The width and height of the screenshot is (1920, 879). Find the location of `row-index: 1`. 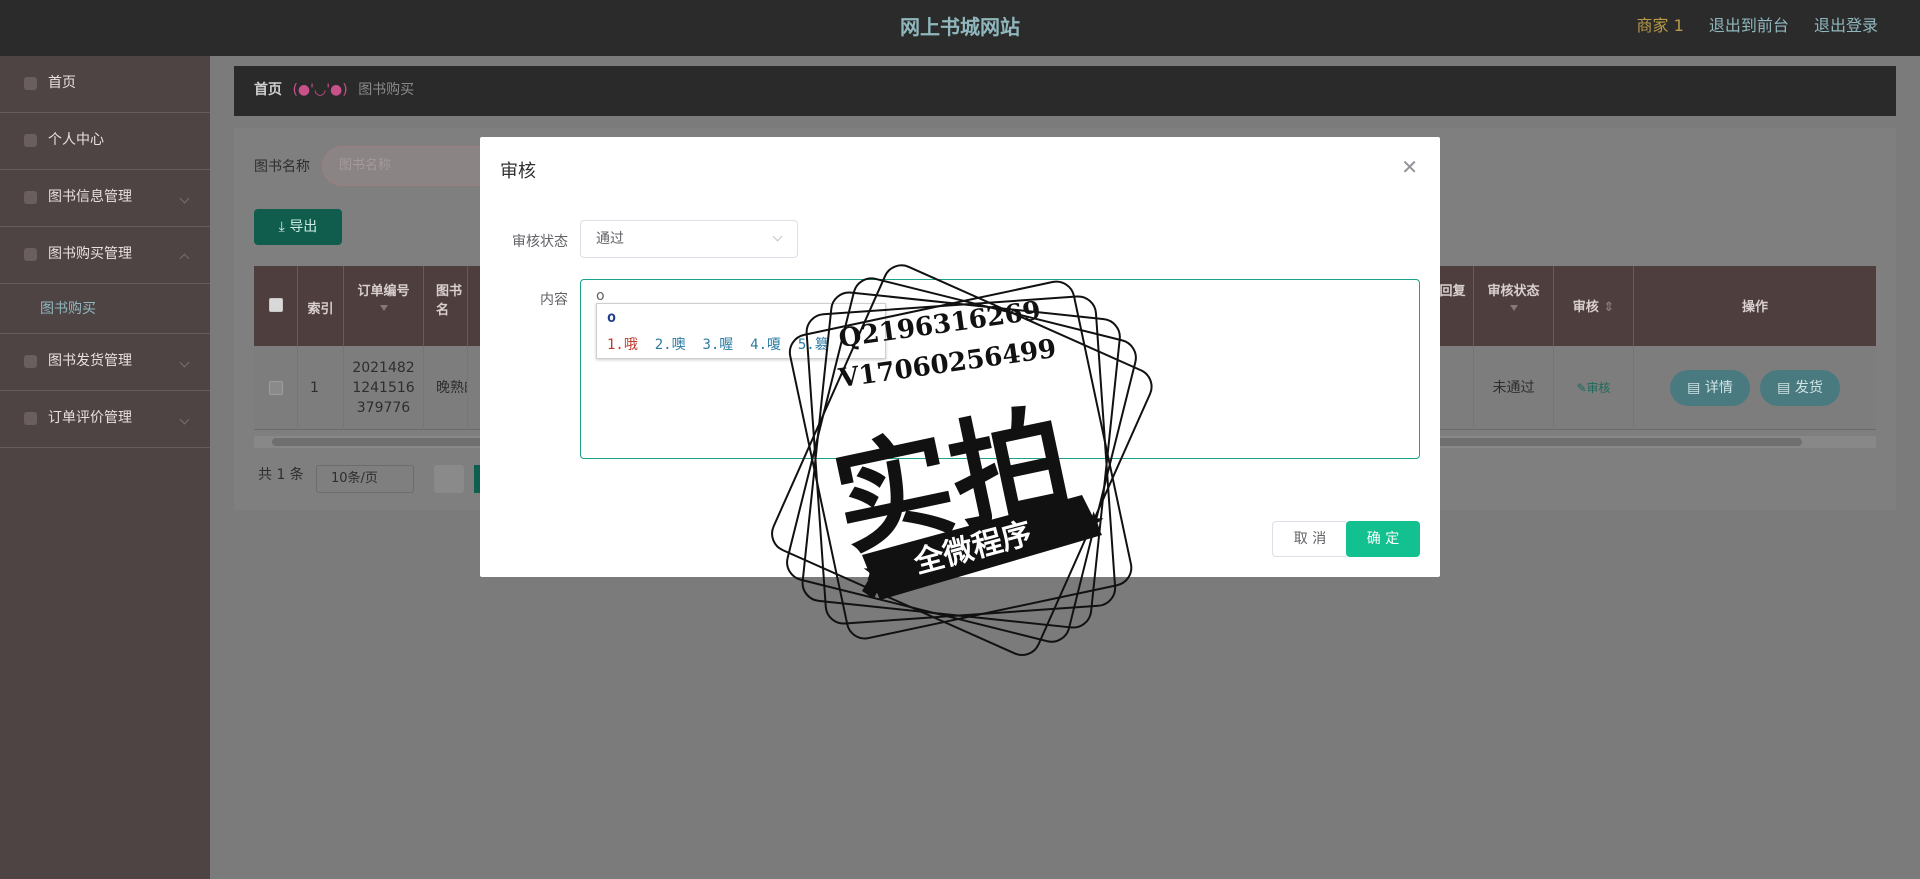

row-index: 1 is located at coordinates (321, 388).